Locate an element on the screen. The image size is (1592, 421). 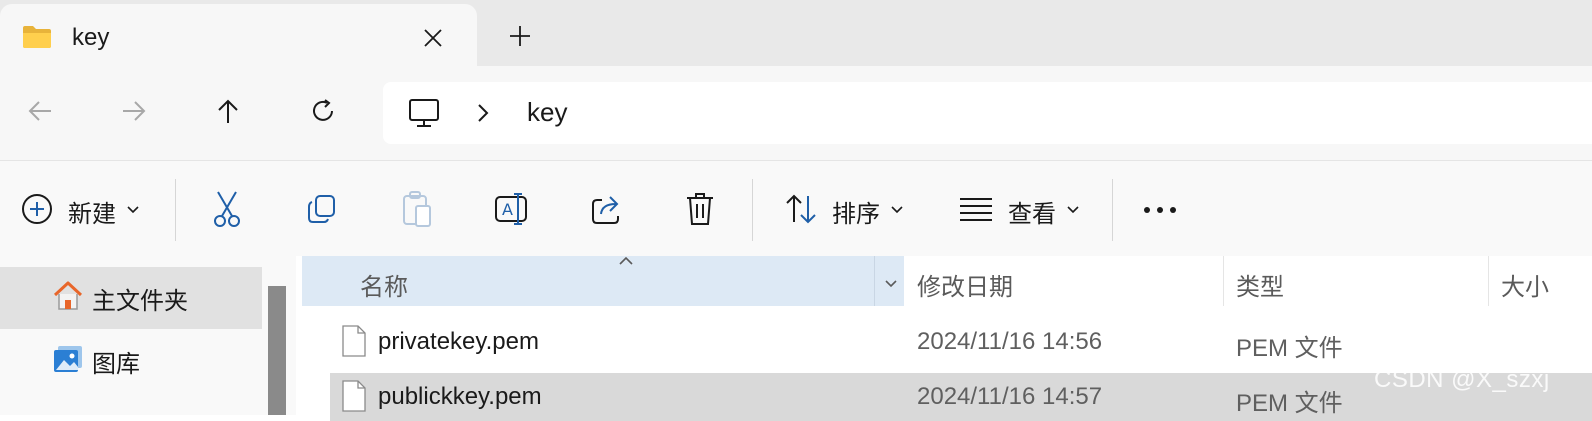
list-item: privatekey.pem 2024/11/16 14:56 PEM 文件 is located at coordinates (961, 342).